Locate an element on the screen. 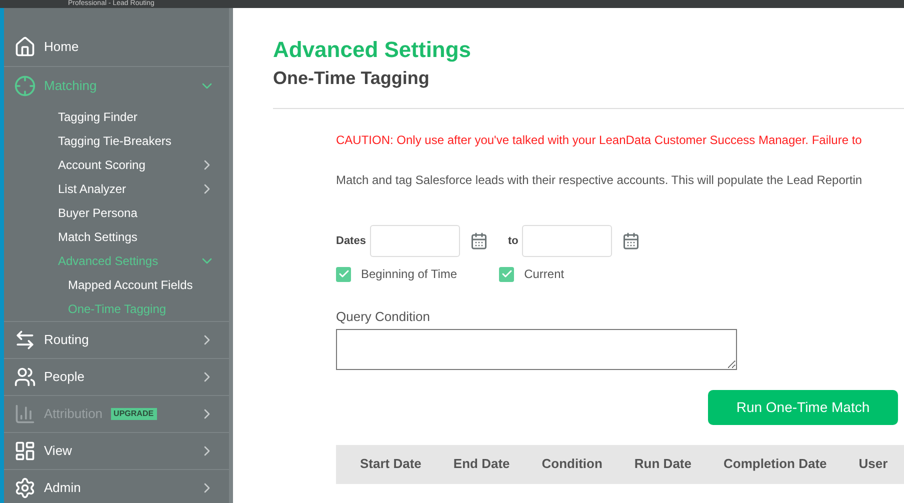  column-header: Condition is located at coordinates (572, 464).